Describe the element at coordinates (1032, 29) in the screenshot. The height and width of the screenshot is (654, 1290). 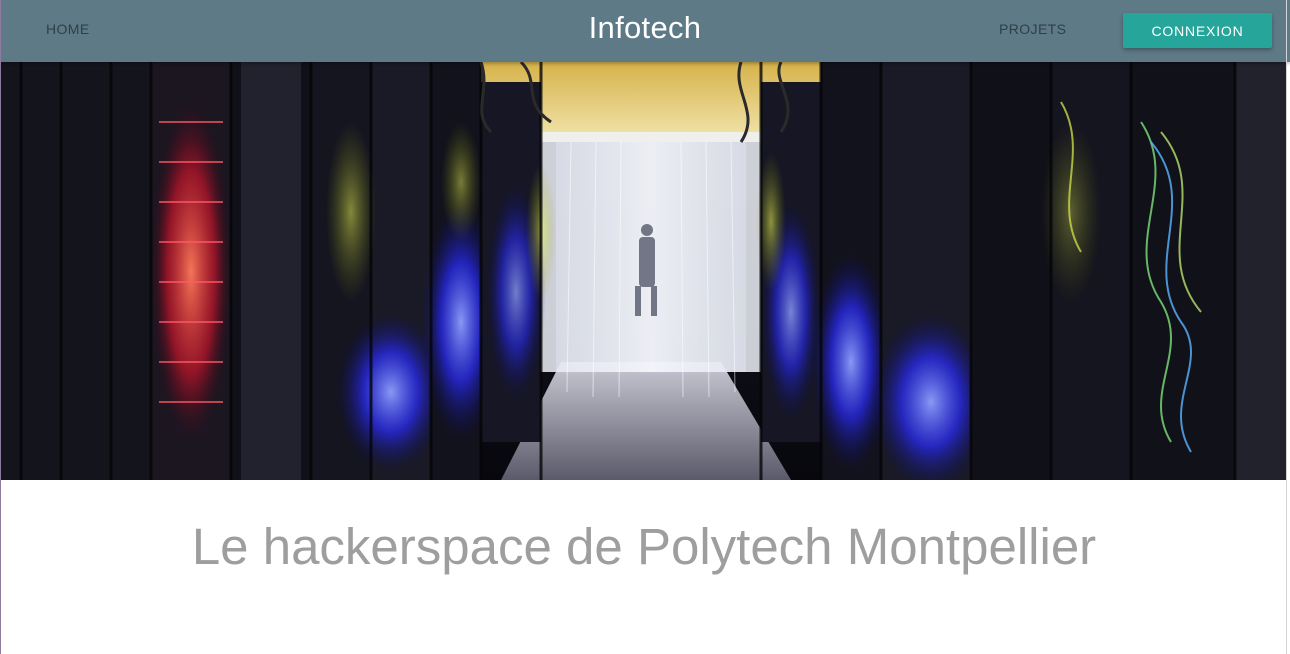
I see `nav-link-projects: PROJETS` at that location.